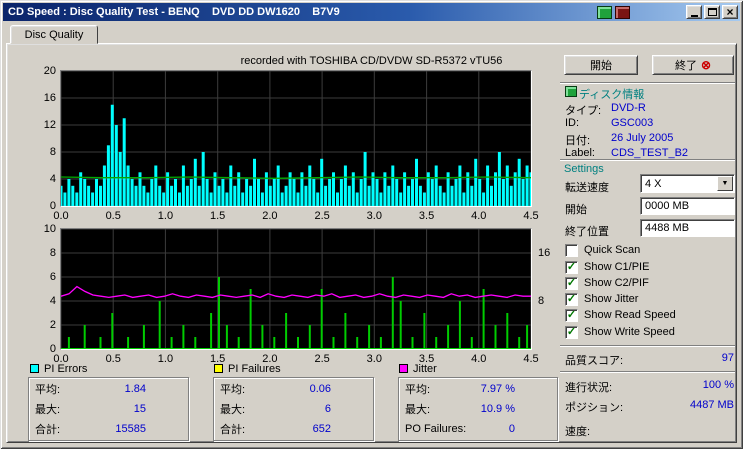 The height and width of the screenshot is (449, 743). What do you see at coordinates (694, 12) in the screenshot?
I see `minimize-button` at bounding box center [694, 12].